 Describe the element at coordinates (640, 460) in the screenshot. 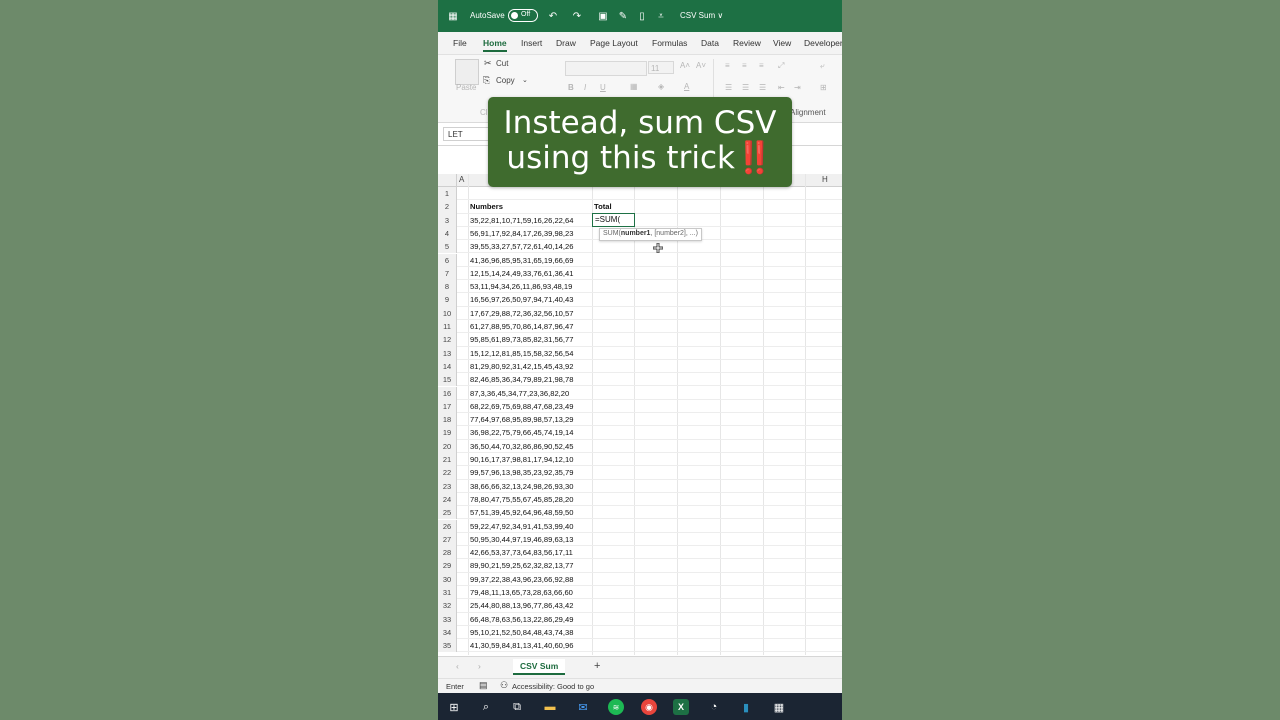

I see `table-row: 21 90,16,17,37,98,81,17,94,12,10` at that location.